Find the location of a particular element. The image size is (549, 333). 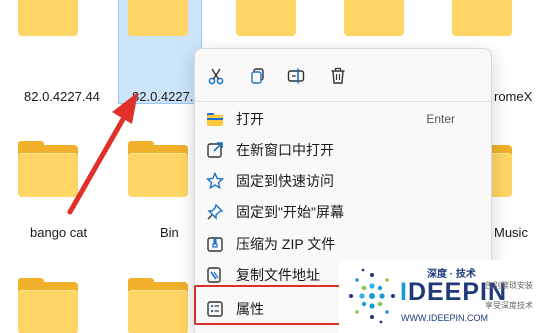

watermark-slogan: 告别繁琐安装 is located at coordinates (509, 285).